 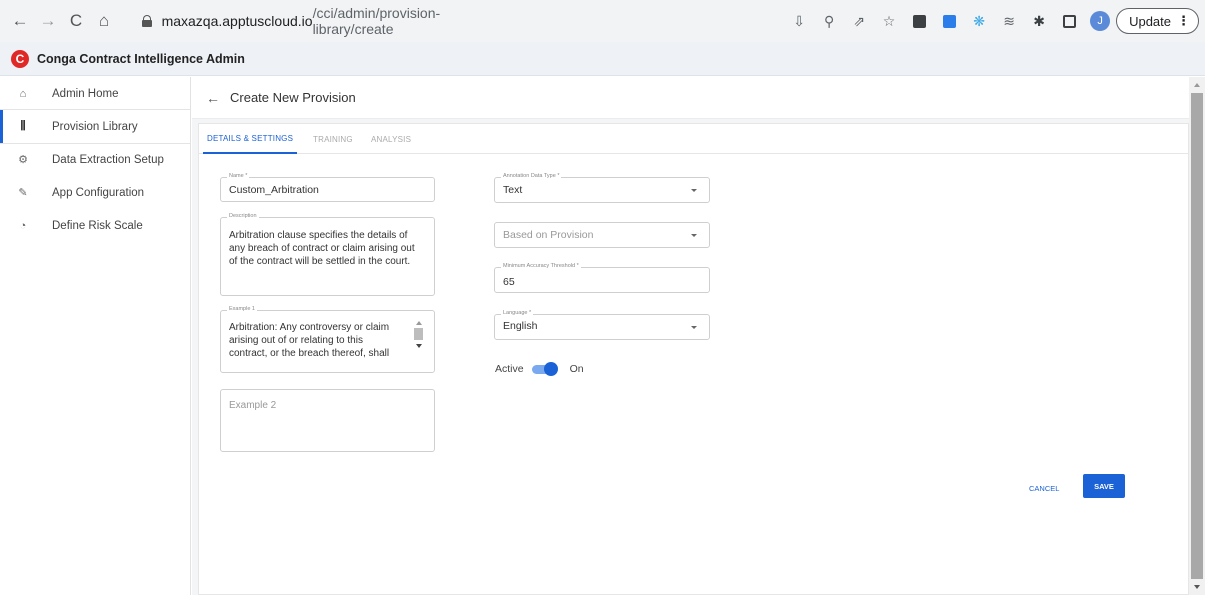 I want to click on accuracy-threshold-label: Minimum Accuracy Threshold *, so click(x=541, y=266).